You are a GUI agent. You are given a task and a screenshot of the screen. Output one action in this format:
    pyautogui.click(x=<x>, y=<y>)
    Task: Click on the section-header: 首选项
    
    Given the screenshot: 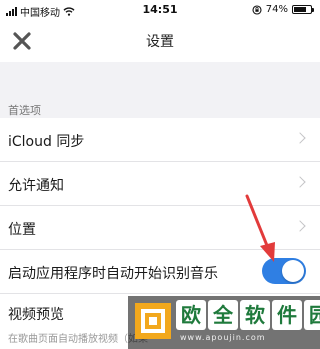 What is the action you would take?
    pyautogui.click(x=160, y=103)
    